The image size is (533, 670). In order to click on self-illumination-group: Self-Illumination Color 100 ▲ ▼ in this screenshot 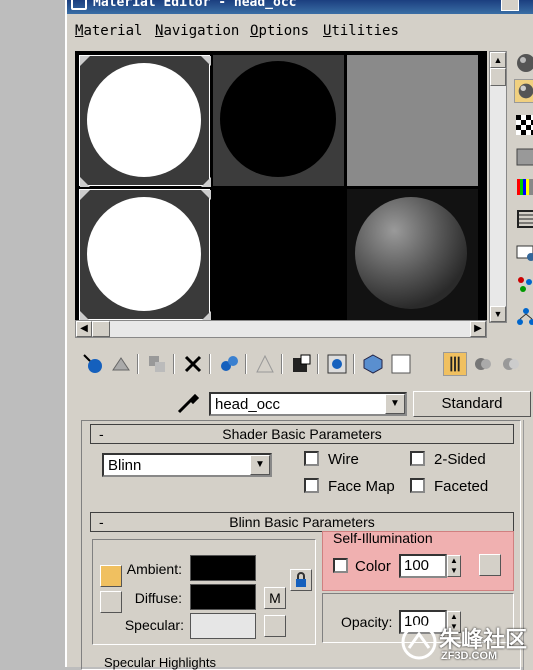, I will do `click(418, 560)`.